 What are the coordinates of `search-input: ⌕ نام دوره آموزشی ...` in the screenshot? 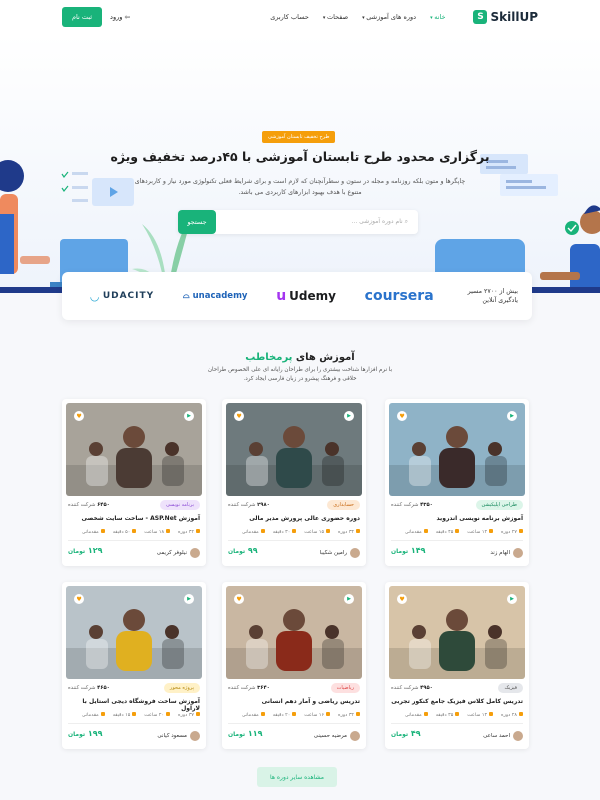 It's located at (380, 222).